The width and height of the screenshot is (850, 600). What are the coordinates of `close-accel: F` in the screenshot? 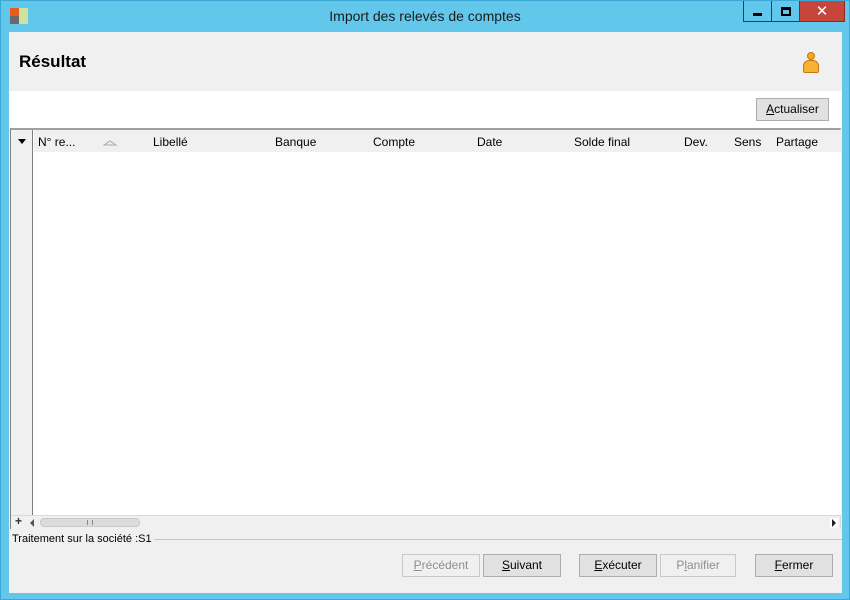 It's located at (778, 565).